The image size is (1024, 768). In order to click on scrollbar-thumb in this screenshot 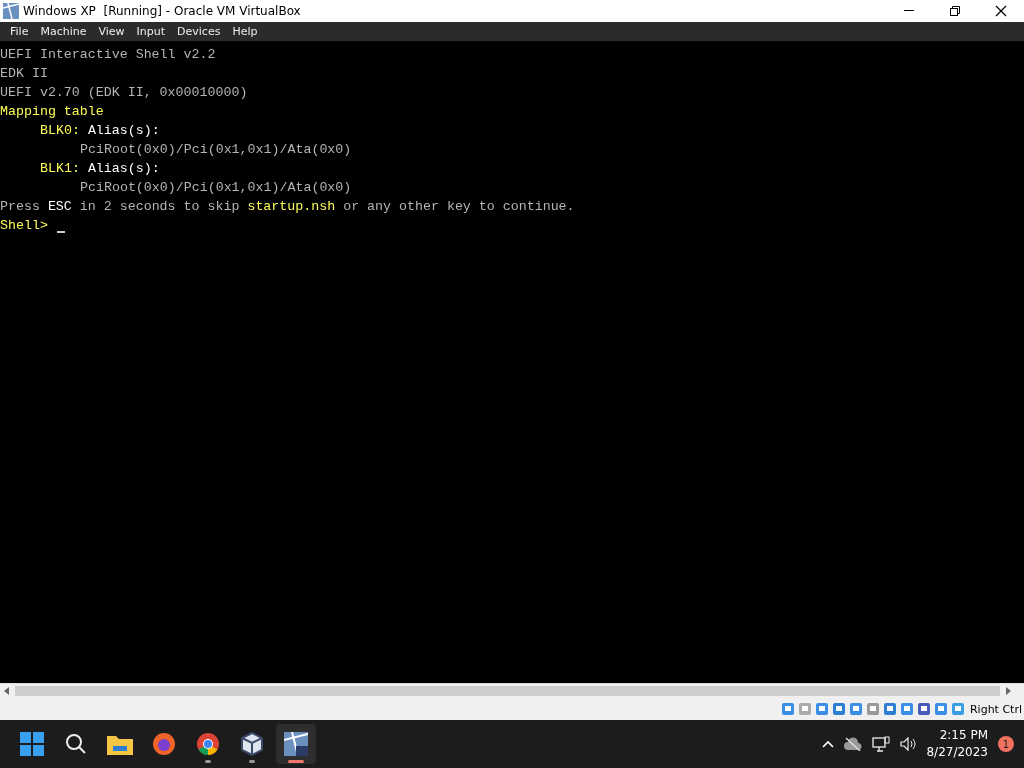, I will do `click(507, 691)`.